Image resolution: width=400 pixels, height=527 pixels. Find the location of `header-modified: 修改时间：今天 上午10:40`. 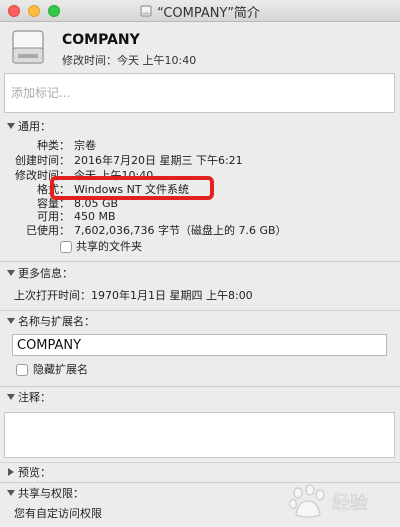

header-modified: 修改时间：今天 上午10:40 is located at coordinates (129, 60).